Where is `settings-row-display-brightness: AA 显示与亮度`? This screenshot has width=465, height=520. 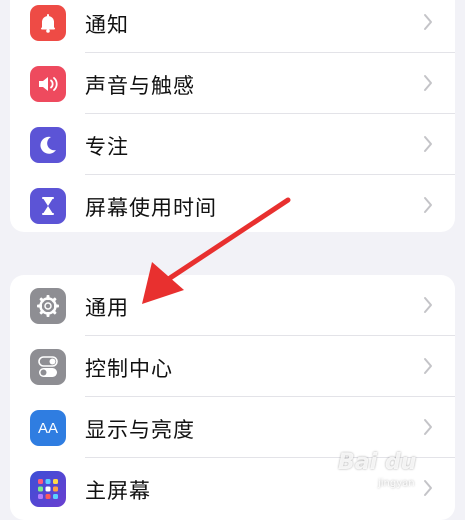 settings-row-display-brightness: AA 显示与亮度 is located at coordinates (232, 427).